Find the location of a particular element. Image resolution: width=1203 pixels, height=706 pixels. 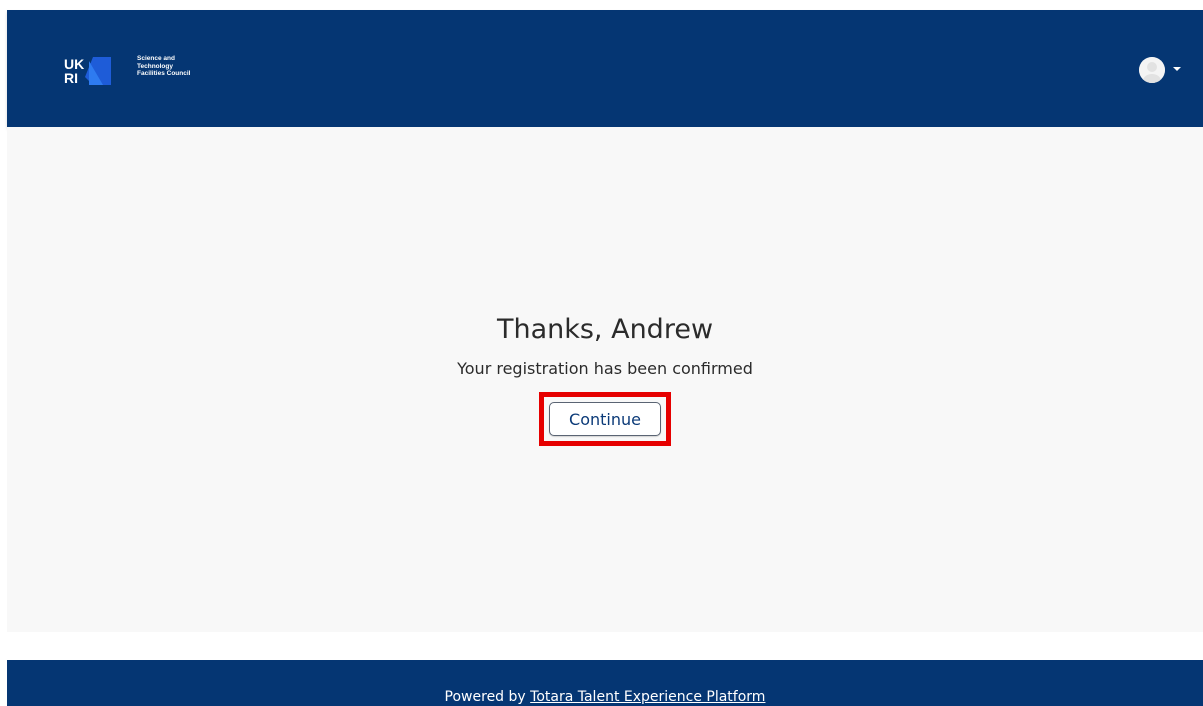

highlight-box: Continue is located at coordinates (605, 419).